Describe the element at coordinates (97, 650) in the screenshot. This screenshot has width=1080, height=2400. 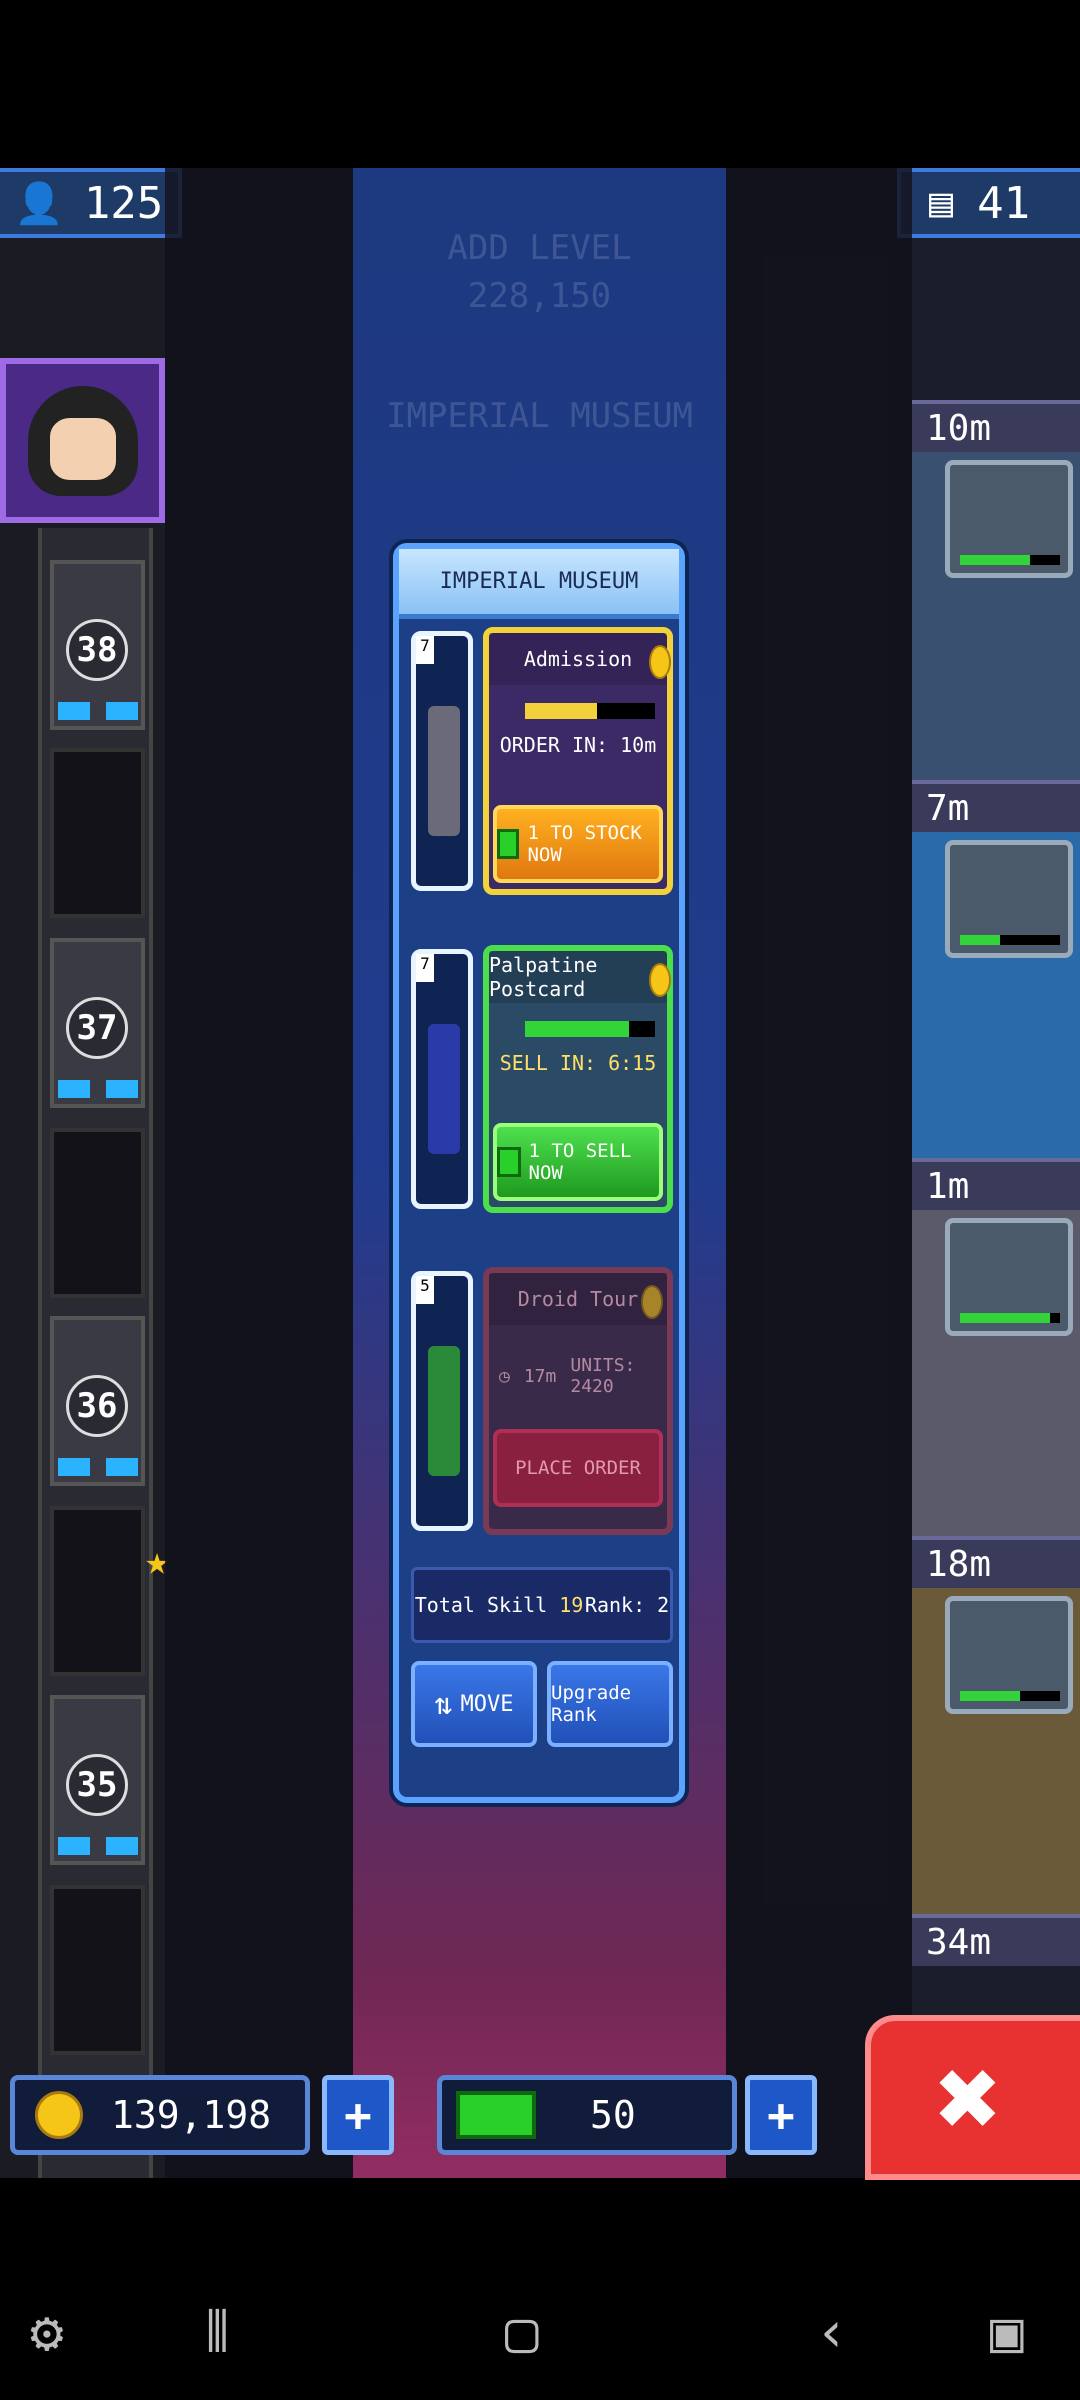
I see `floor-number: 38` at that location.